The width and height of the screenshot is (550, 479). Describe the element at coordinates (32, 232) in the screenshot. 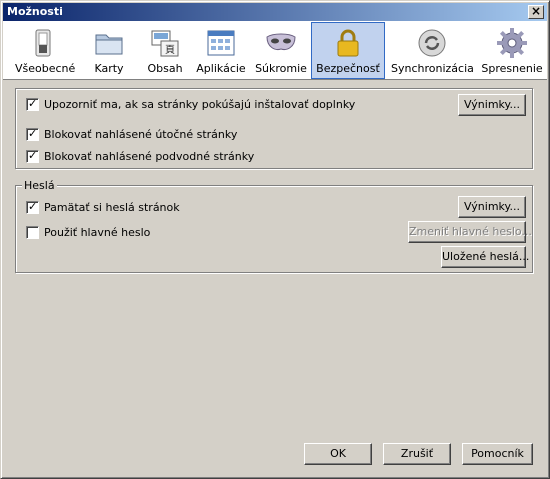

I see `master-password-checkbox` at that location.